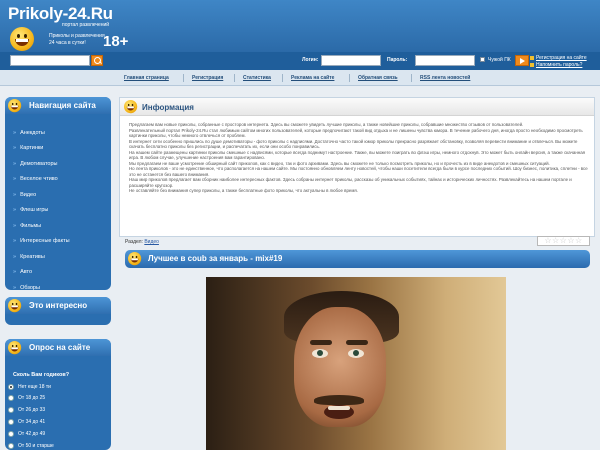  What do you see at coordinates (58, 311) in the screenshot?
I see `sidebar-interesting: Это интересно` at bounding box center [58, 311].